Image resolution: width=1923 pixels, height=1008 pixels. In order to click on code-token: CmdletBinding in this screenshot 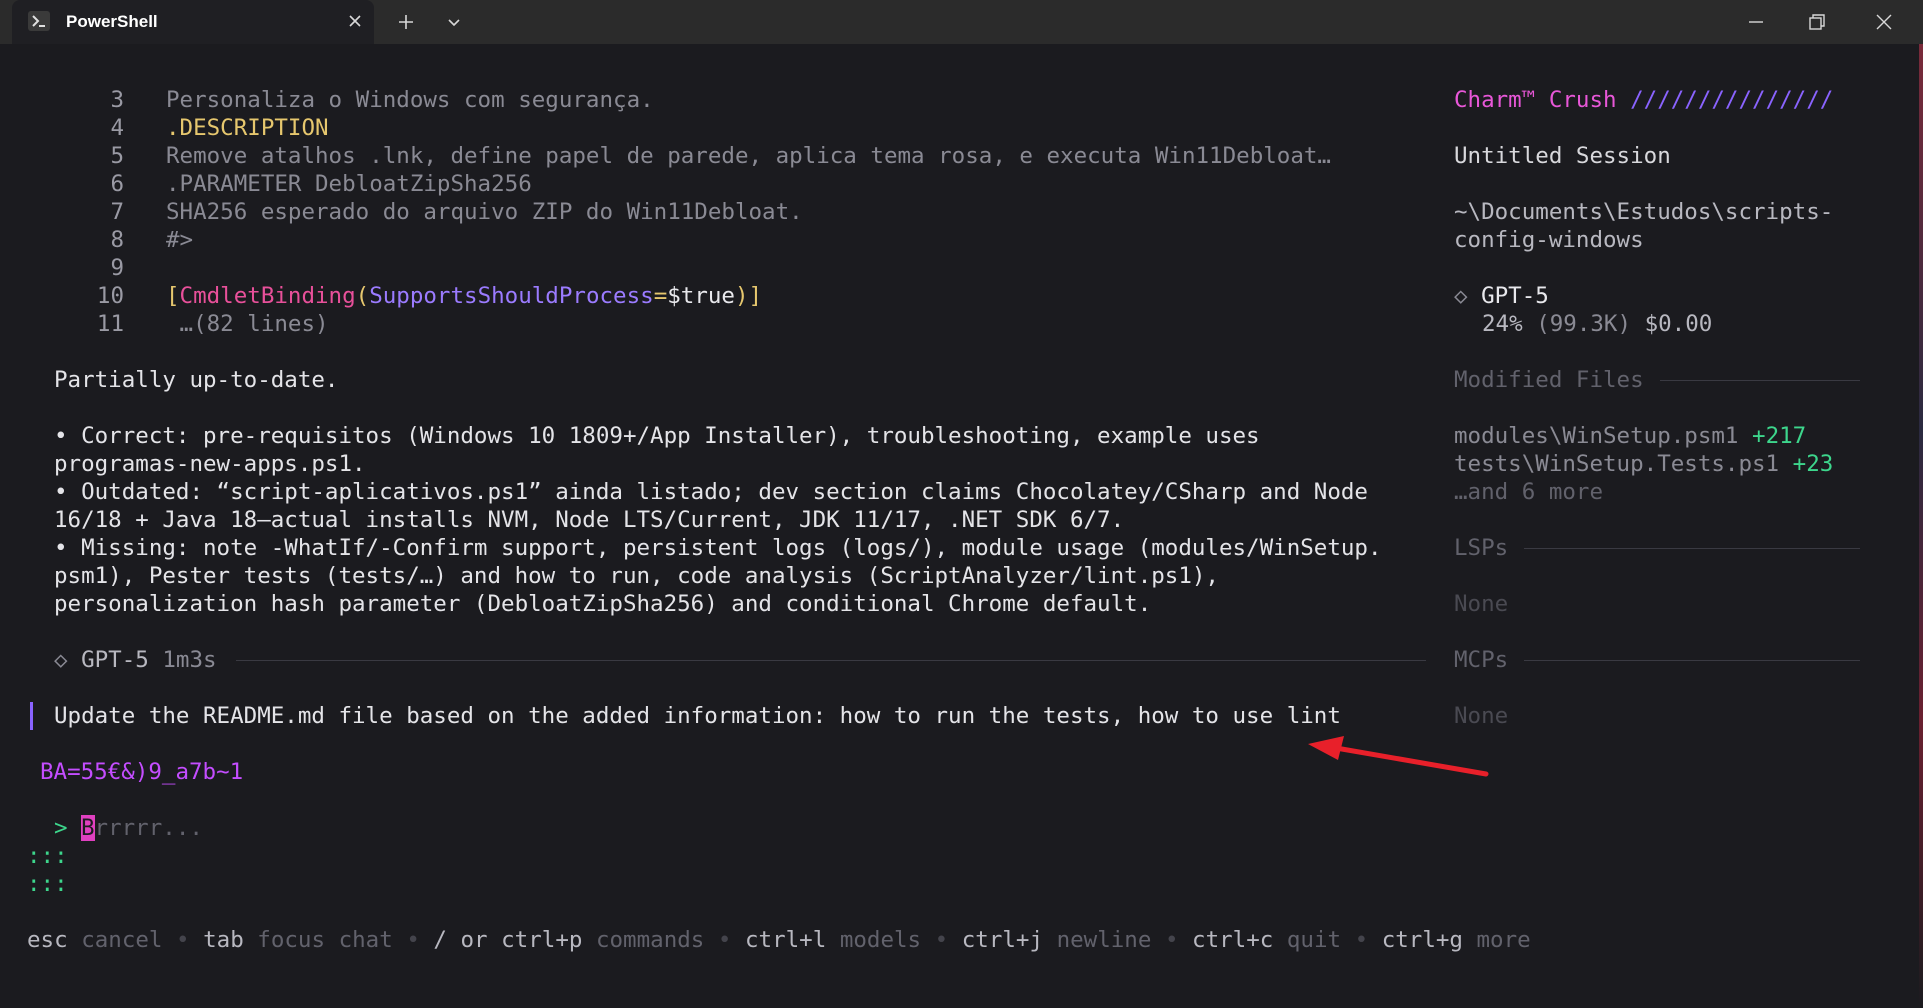, I will do `click(267, 296)`.